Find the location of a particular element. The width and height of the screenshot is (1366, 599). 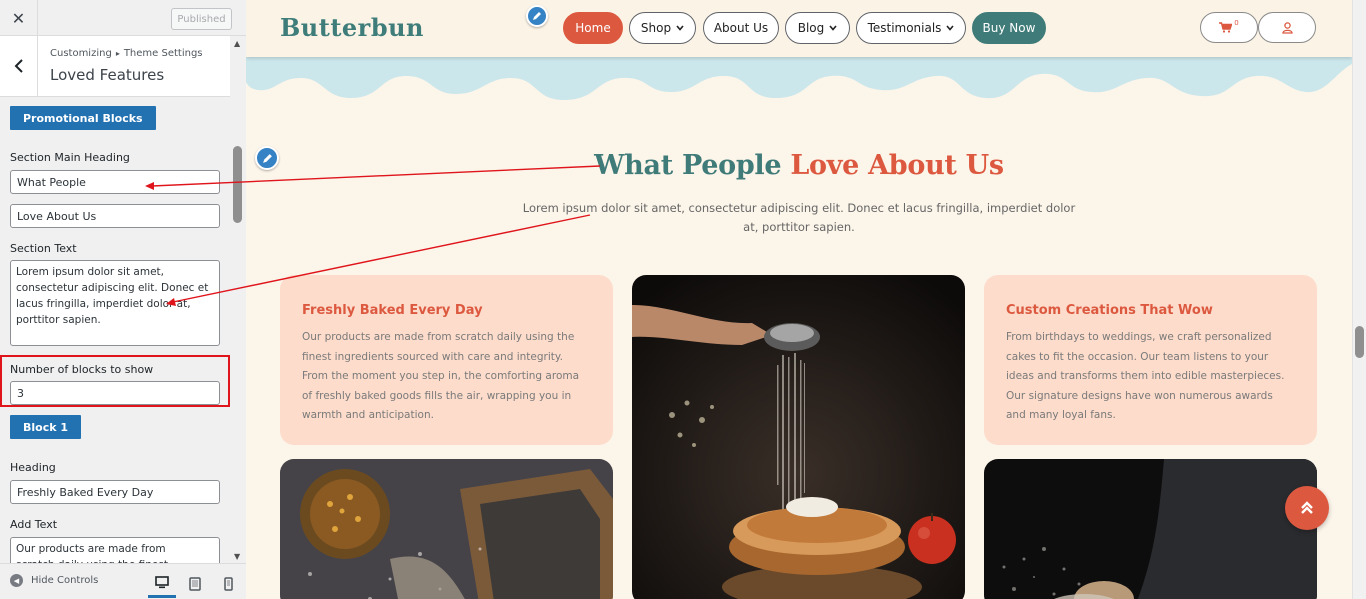

page-scroll-thumb is located at coordinates (1359, 342).